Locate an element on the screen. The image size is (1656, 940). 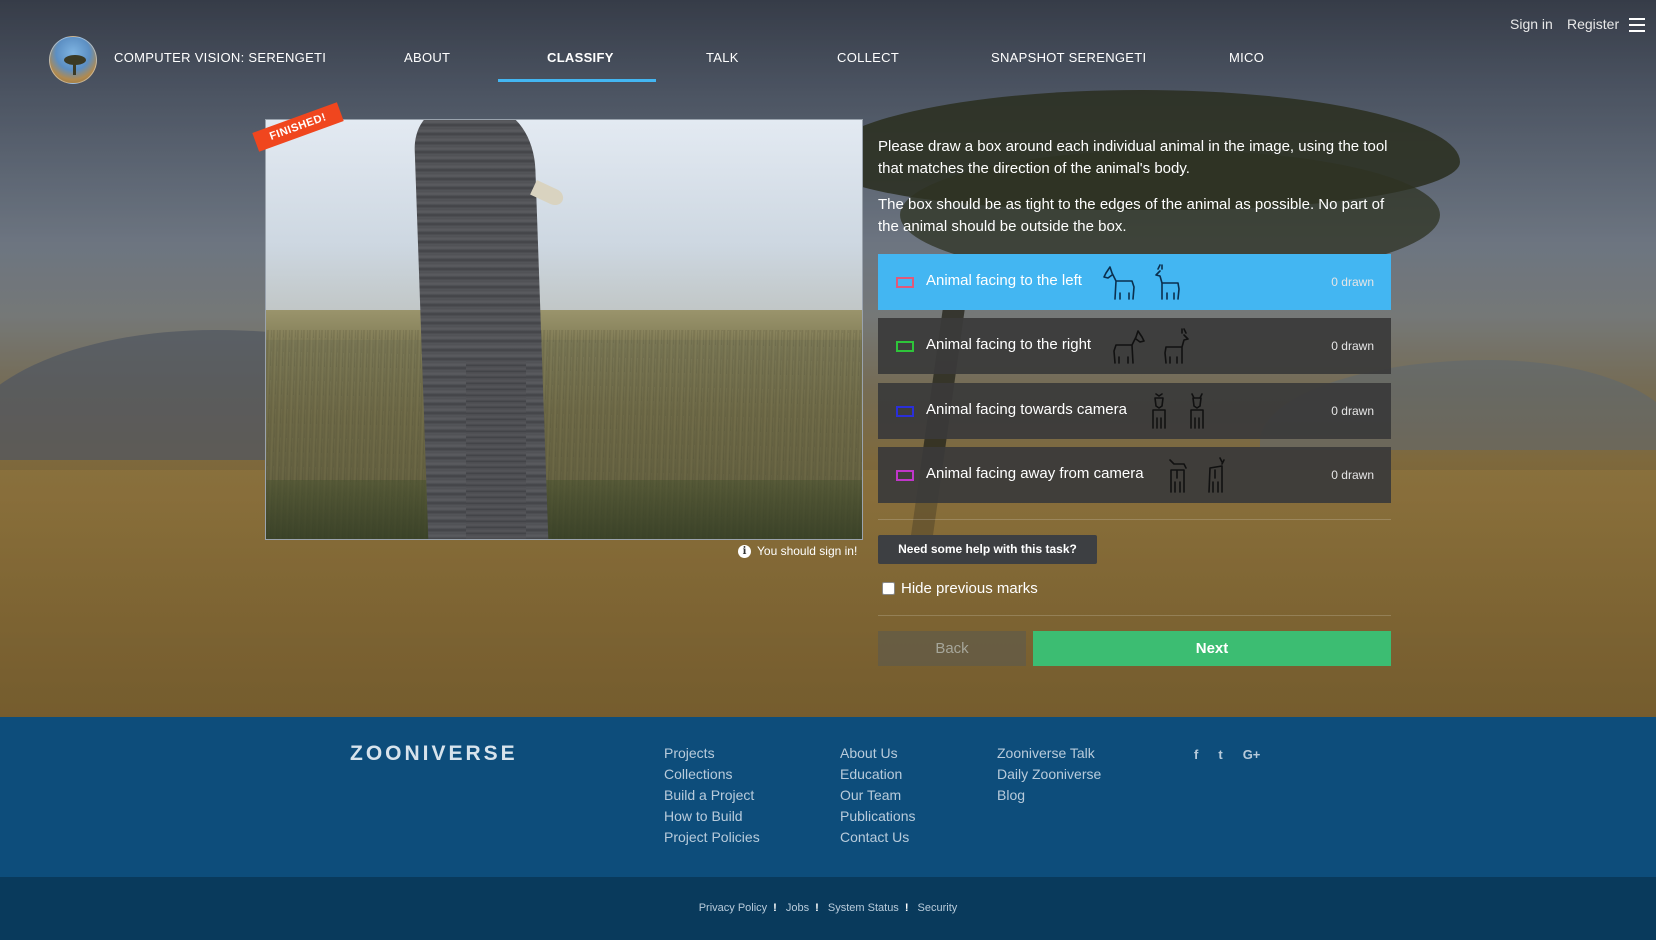
tool-label: Animal facing away from camera is located at coordinates (1035, 473).